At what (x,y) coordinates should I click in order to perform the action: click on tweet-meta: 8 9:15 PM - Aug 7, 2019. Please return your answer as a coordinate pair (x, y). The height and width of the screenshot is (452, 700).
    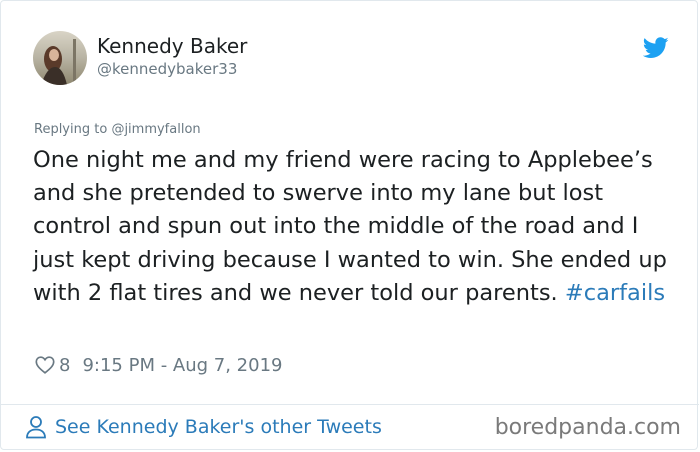
    Looking at the image, I should click on (158, 365).